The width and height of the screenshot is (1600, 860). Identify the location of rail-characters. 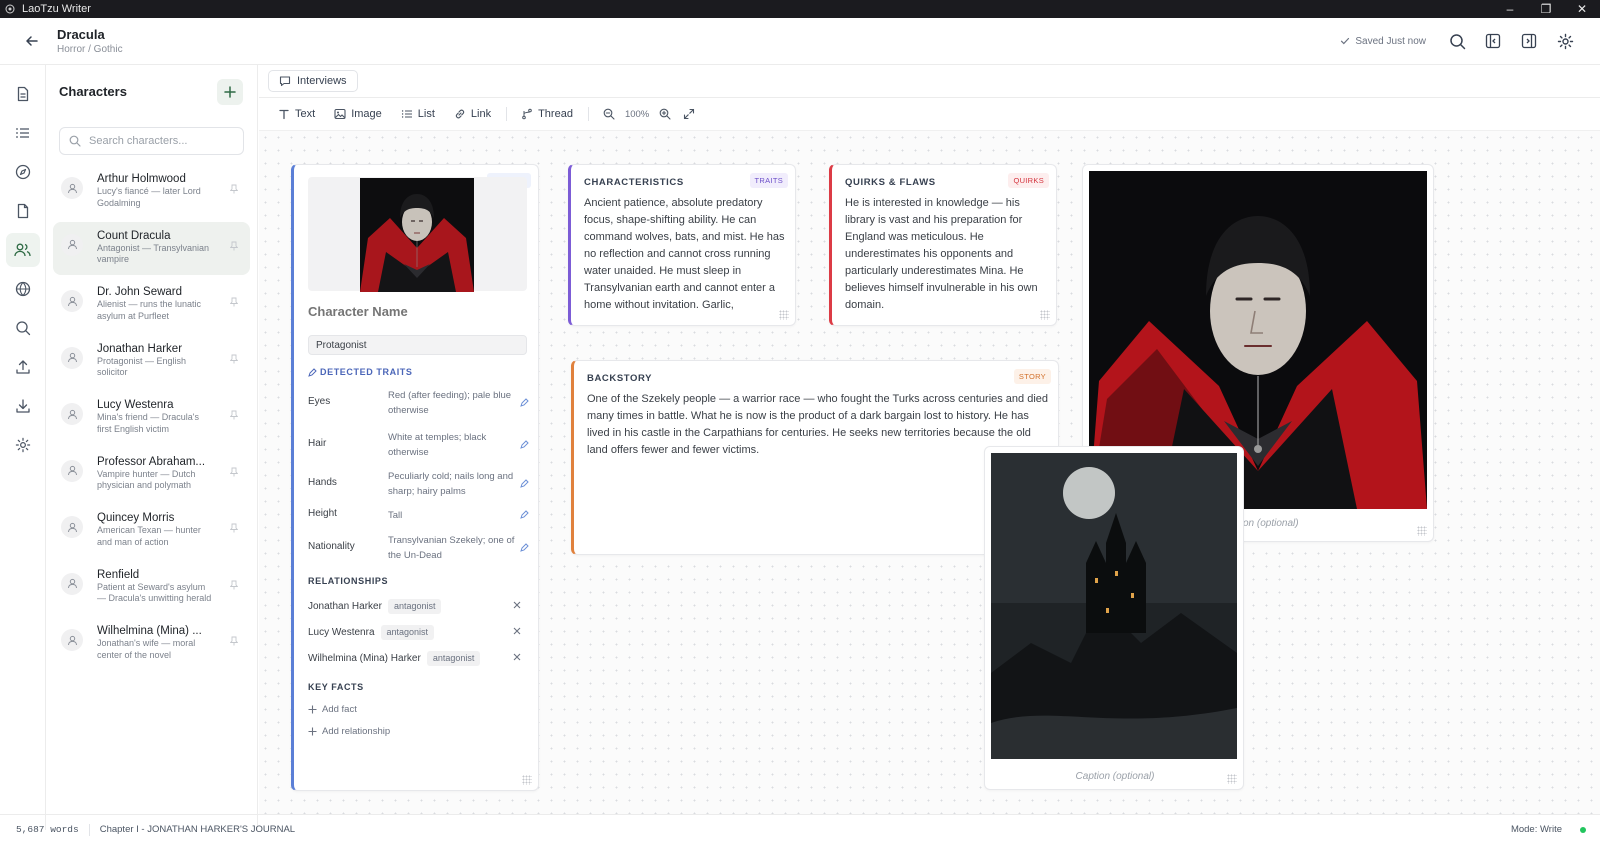
(22, 250).